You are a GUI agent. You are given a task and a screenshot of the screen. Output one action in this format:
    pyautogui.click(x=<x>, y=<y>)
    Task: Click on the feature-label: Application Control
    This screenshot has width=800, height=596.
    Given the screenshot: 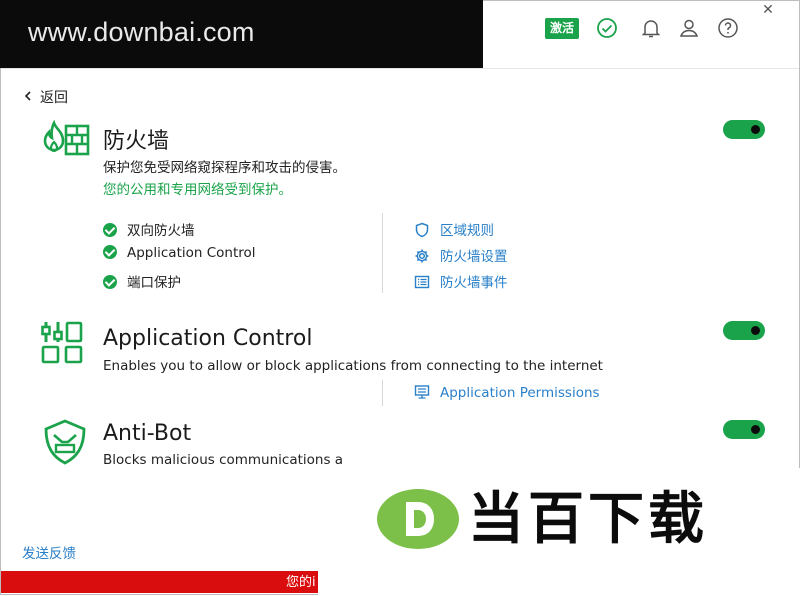 What is the action you would take?
    pyautogui.click(x=191, y=253)
    